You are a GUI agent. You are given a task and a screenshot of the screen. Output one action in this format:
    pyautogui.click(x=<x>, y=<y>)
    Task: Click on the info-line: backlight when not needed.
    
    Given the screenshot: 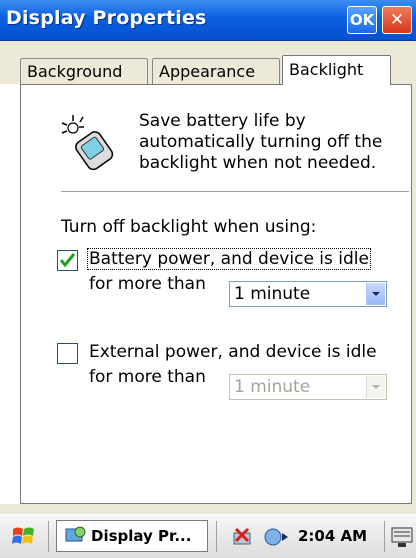 What is the action you would take?
    pyautogui.click(x=258, y=163)
    